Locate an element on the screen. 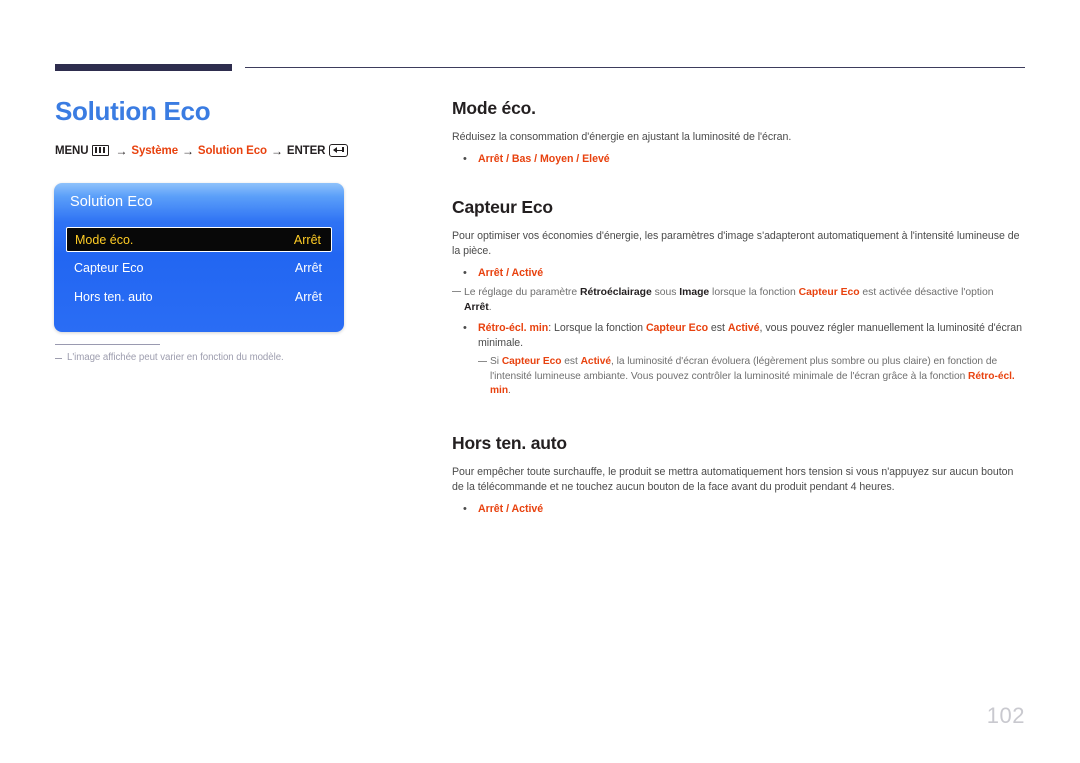 The width and height of the screenshot is (1080, 763). path-arrow-2: → is located at coordinates (187, 150).